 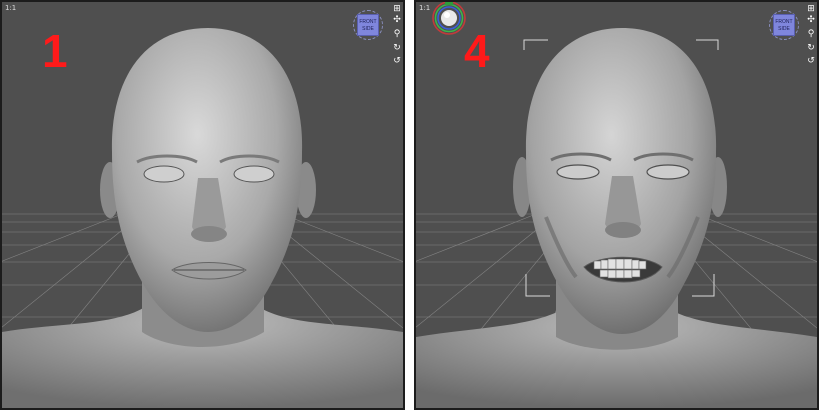 I want to click on panel-number-label: 4, so click(x=477, y=51).